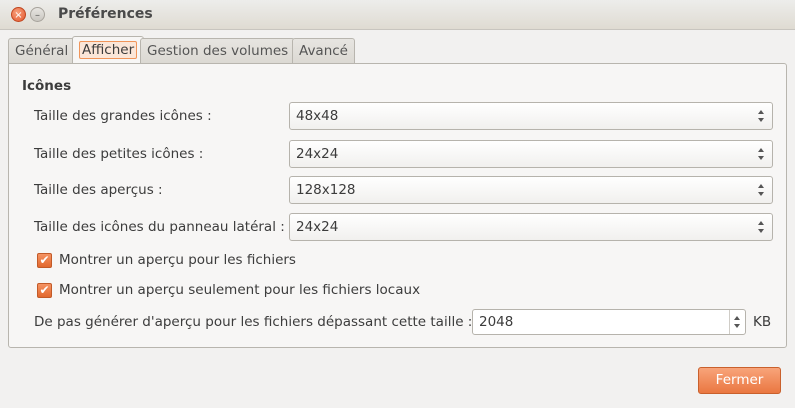 Image resolution: width=795 pixels, height=408 pixels. Describe the element at coordinates (609, 322) in the screenshot. I see `preview-size-limit-input: 2048` at that location.